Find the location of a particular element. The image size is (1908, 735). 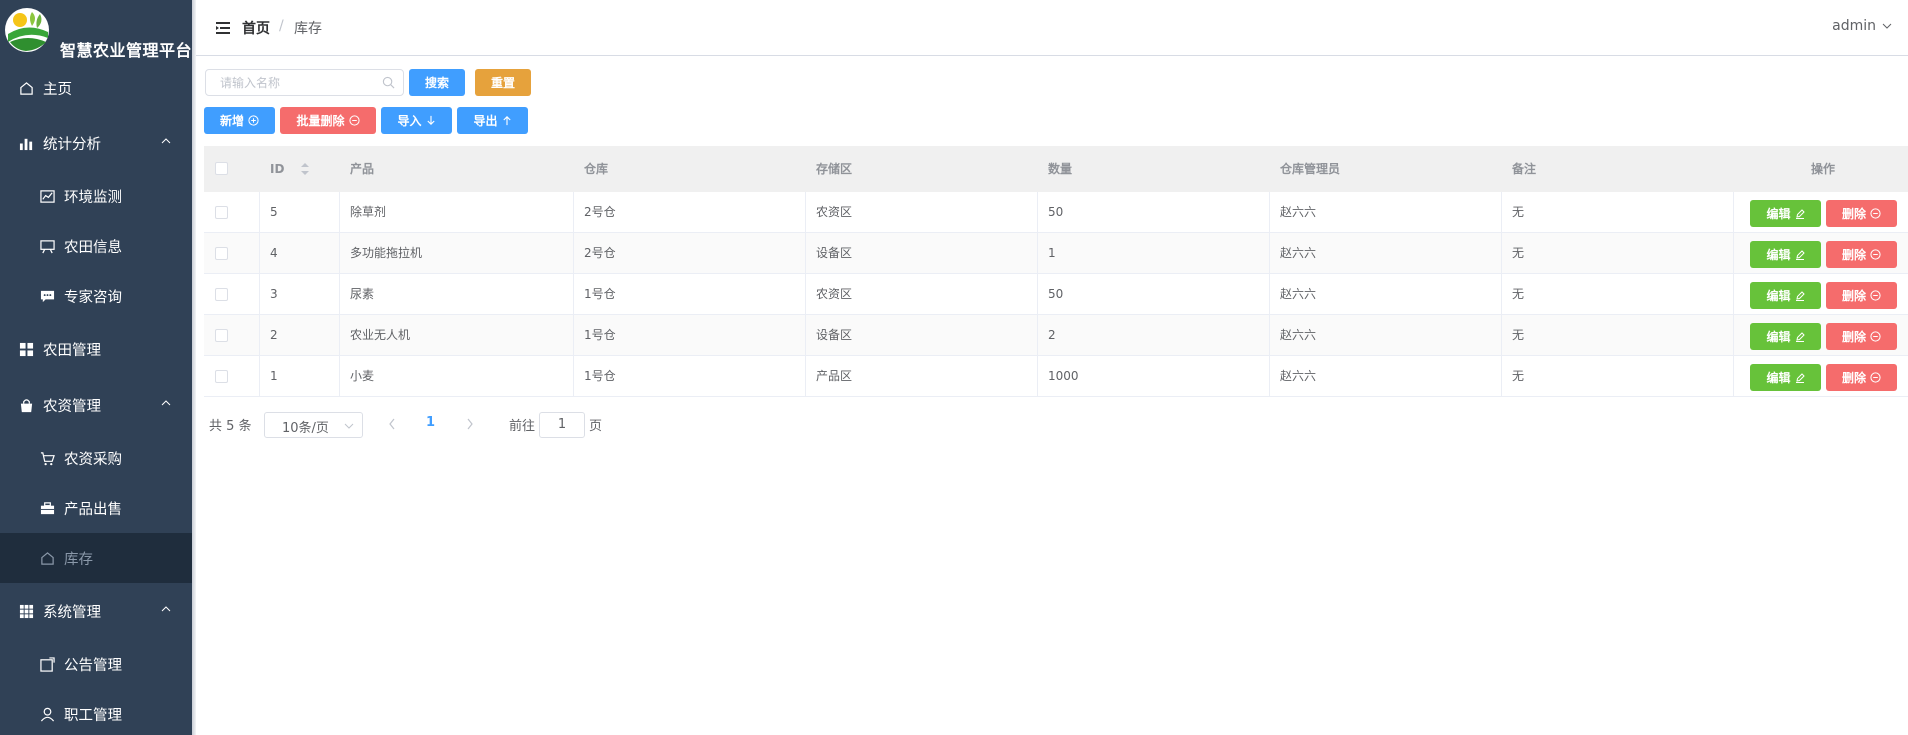

pagination-total: 共 5 条 is located at coordinates (230, 426).